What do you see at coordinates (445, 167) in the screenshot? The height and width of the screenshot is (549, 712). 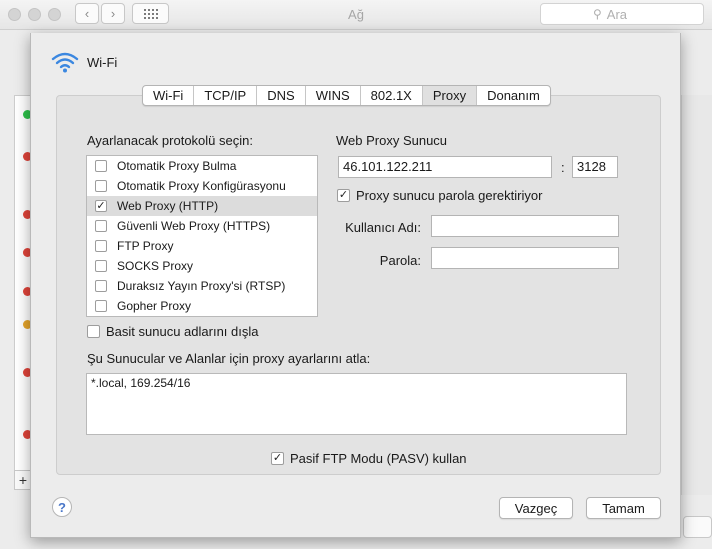 I see `proxy-address-field: 46.101.122.211` at bounding box center [445, 167].